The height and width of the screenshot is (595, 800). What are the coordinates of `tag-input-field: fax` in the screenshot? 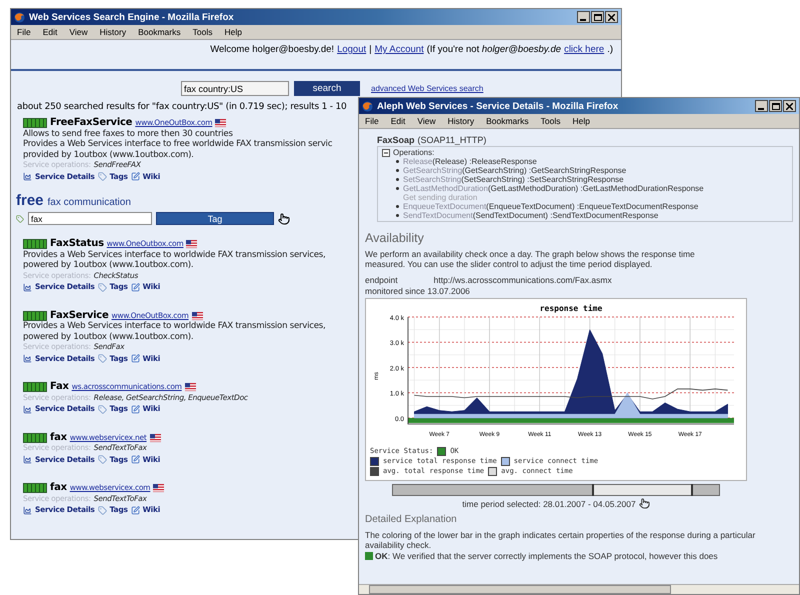 It's located at (90, 218).